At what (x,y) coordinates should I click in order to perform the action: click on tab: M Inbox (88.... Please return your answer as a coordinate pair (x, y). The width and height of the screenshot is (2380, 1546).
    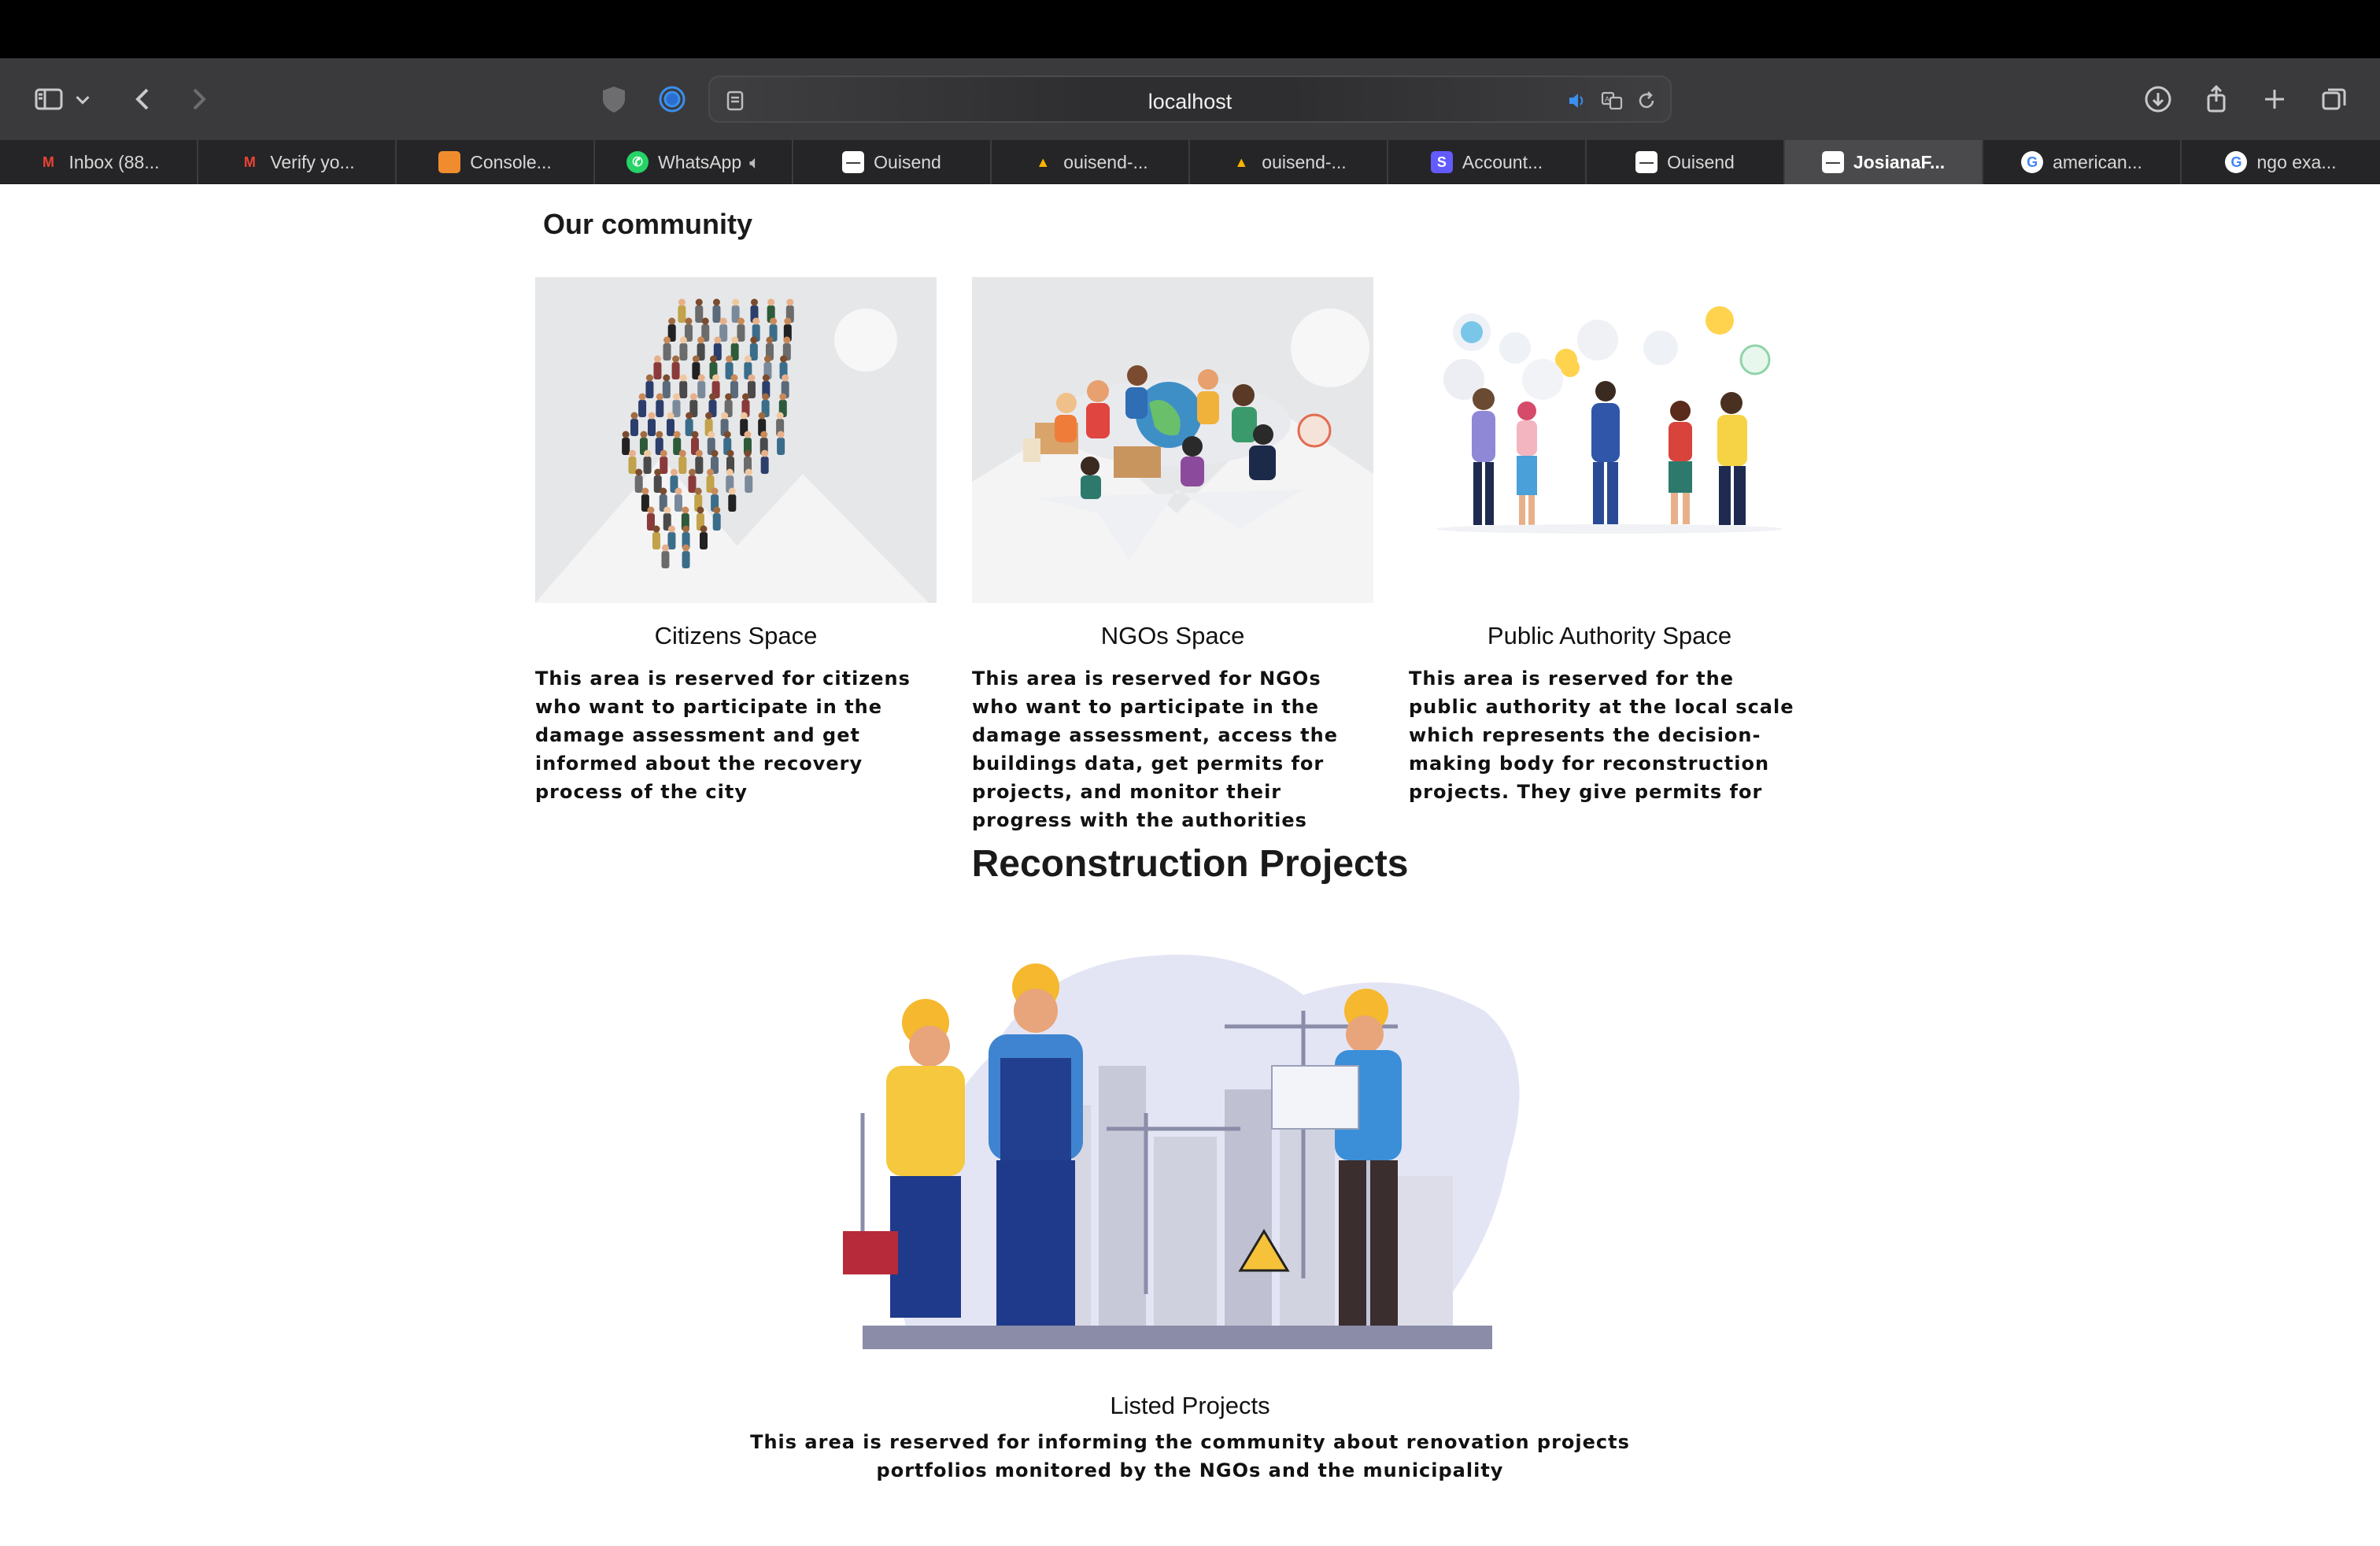
    Looking at the image, I should click on (99, 162).